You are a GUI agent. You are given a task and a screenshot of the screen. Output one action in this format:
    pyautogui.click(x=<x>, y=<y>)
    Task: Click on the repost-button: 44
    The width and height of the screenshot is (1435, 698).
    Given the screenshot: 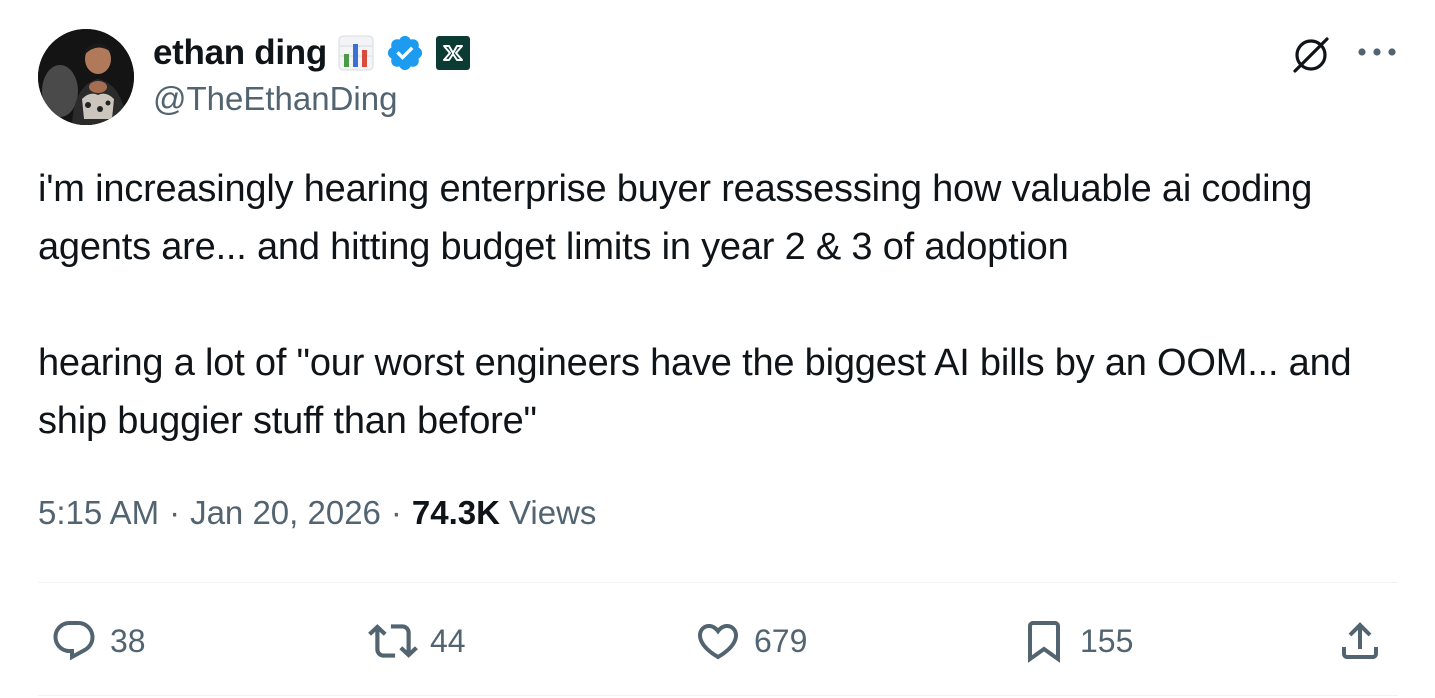 What is the action you would take?
    pyautogui.click(x=417, y=641)
    